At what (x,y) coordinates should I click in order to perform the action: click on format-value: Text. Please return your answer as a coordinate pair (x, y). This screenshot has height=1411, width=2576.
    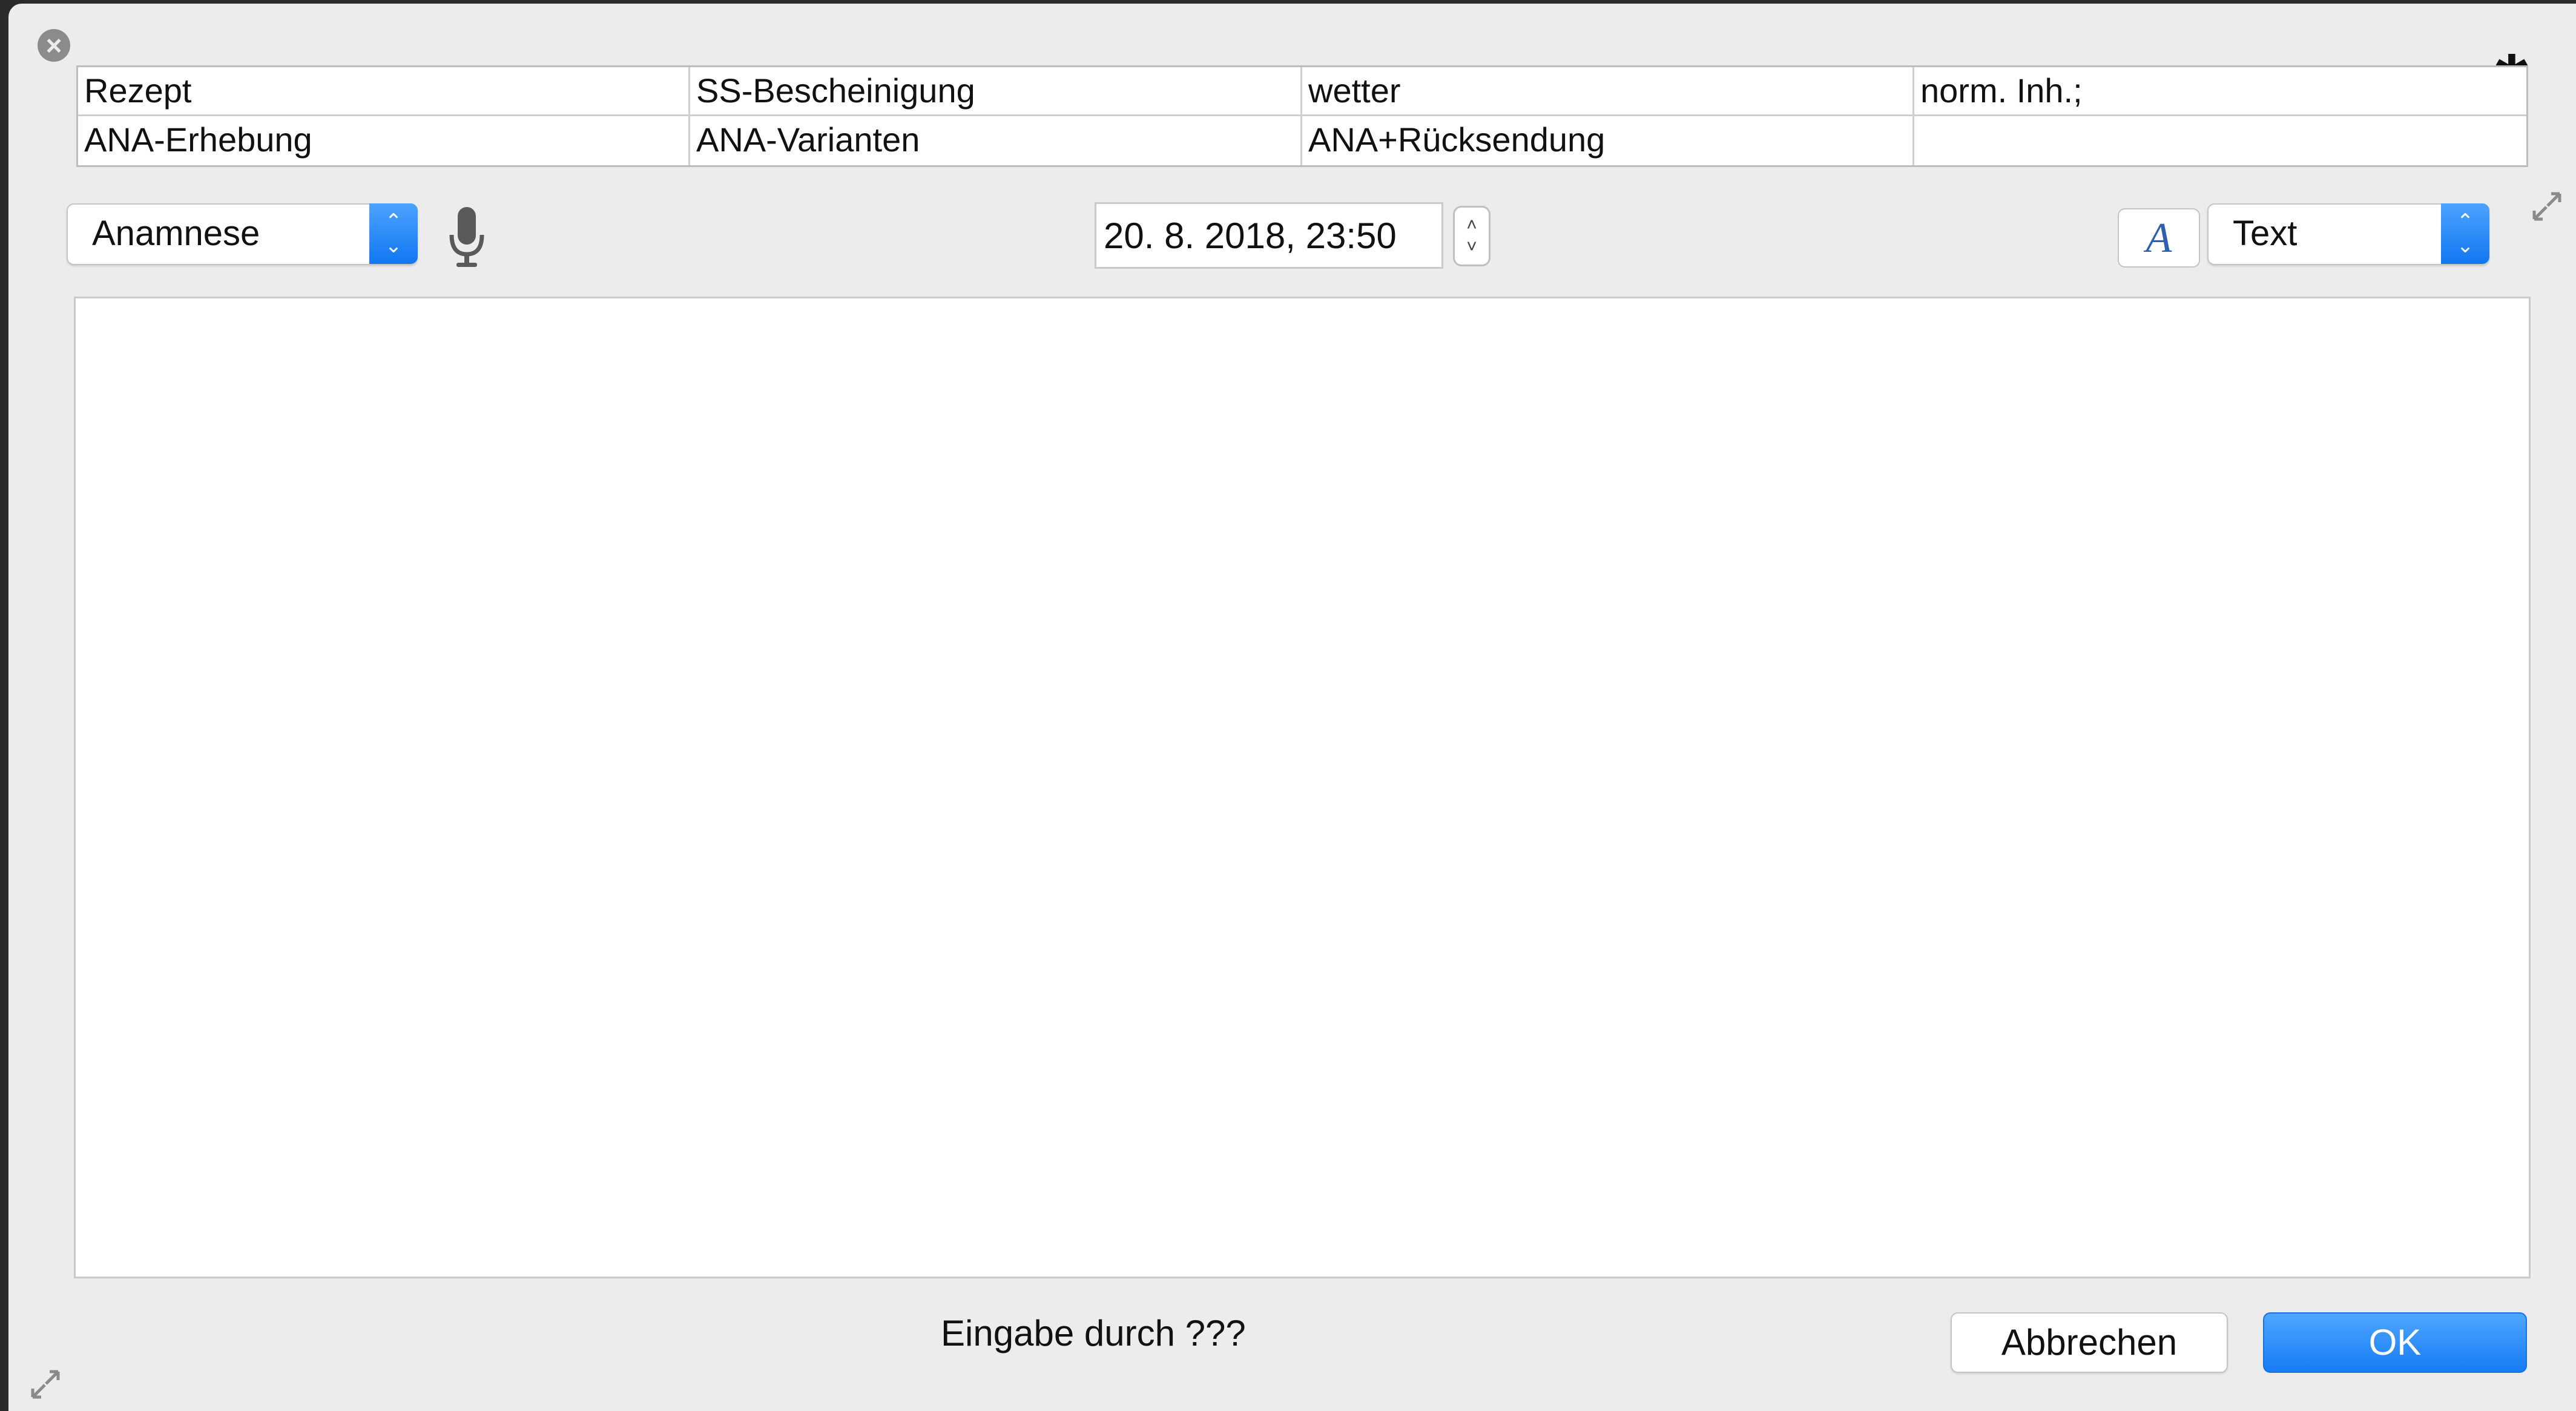
    Looking at the image, I should click on (2265, 233).